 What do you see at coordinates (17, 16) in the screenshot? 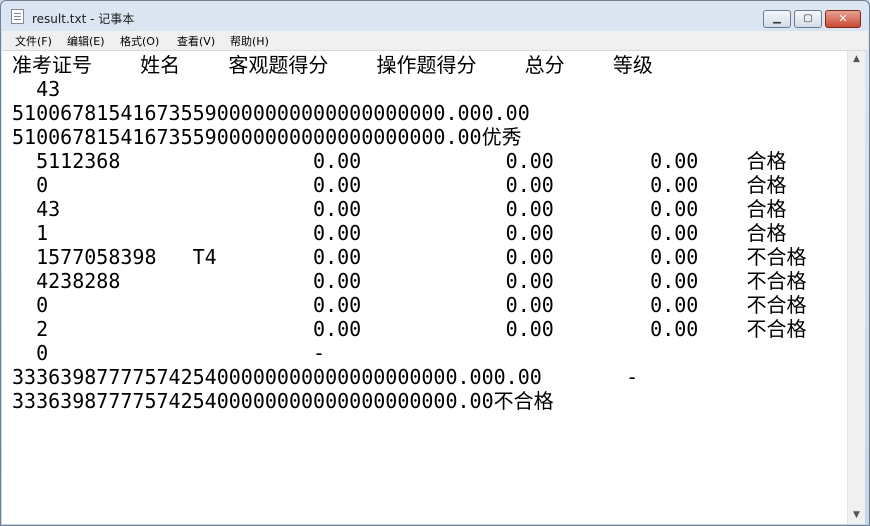
I see `notepad-icon` at bounding box center [17, 16].